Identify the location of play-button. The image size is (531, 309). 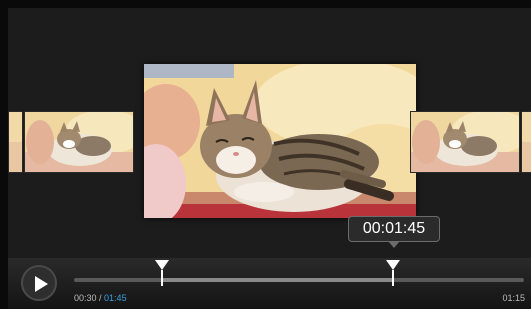
(39, 283).